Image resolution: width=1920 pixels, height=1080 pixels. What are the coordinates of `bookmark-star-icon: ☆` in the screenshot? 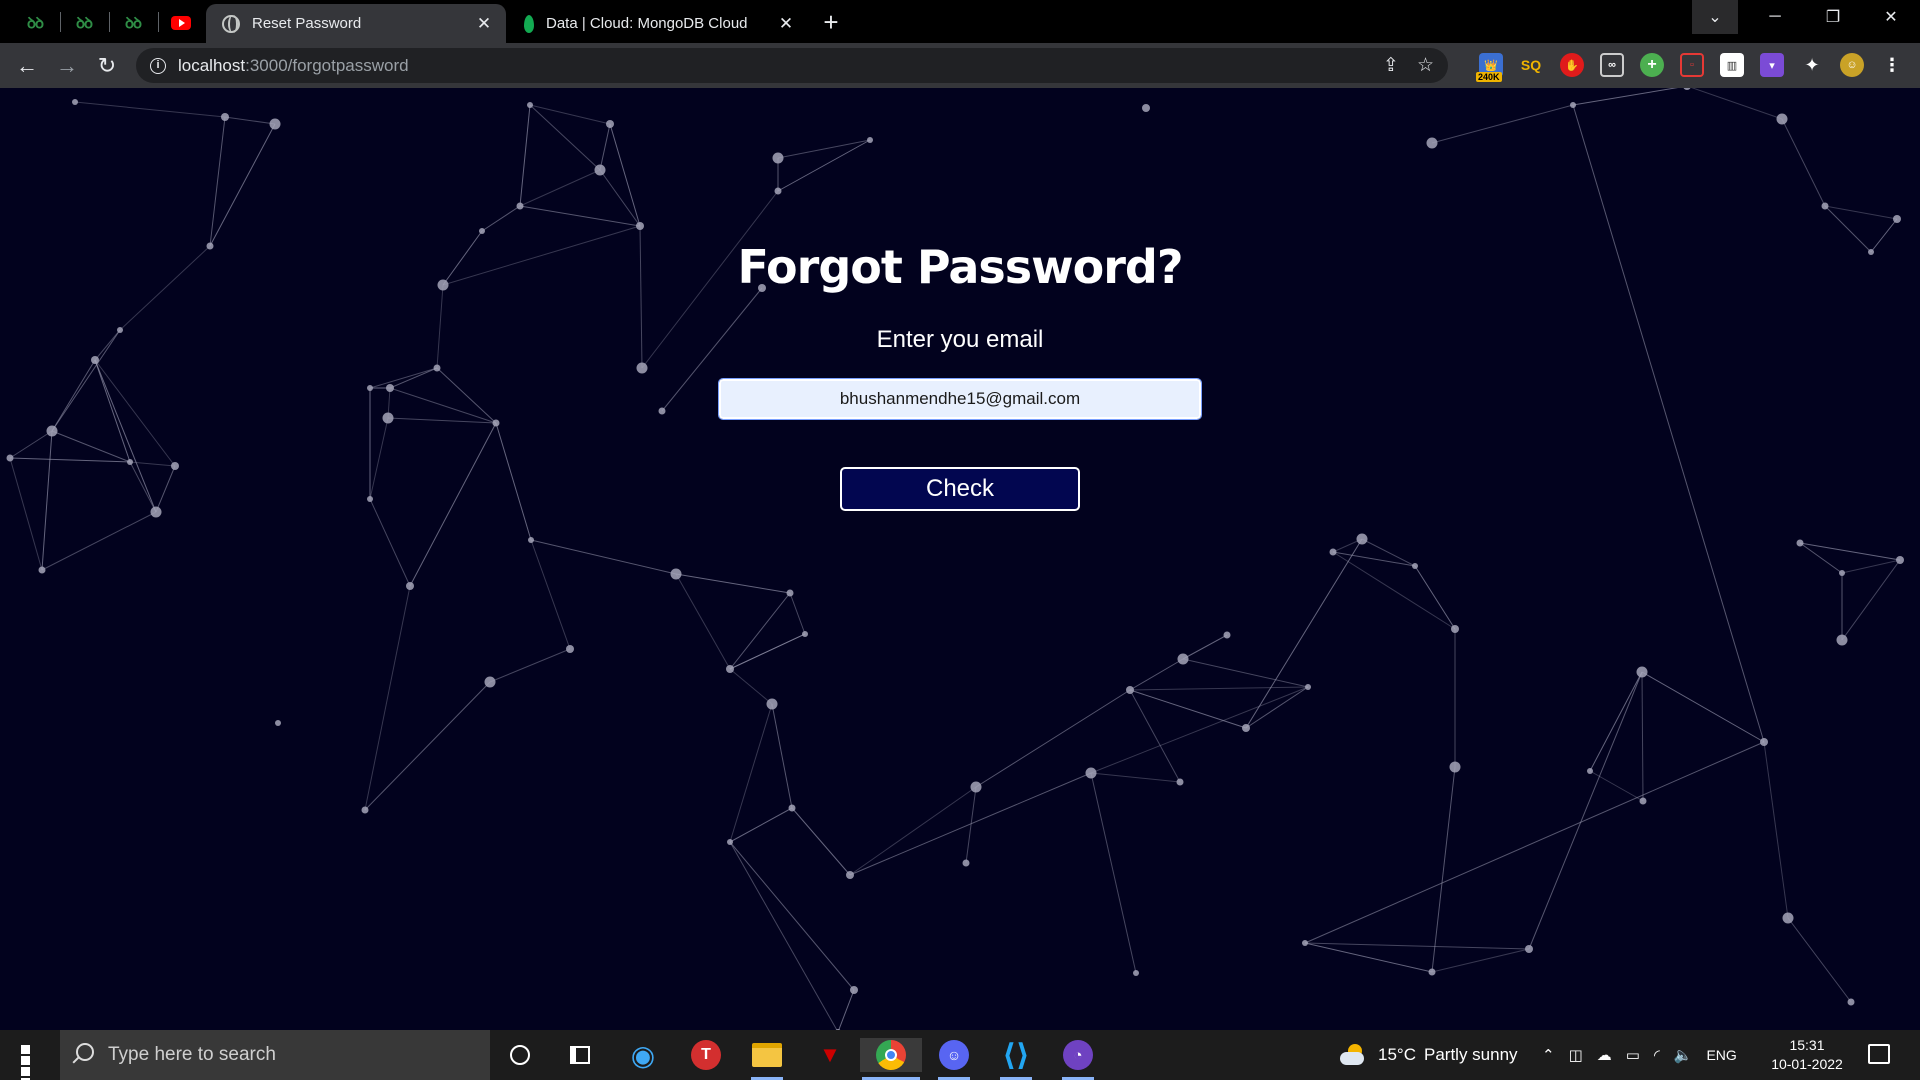 It's located at (1425, 65).